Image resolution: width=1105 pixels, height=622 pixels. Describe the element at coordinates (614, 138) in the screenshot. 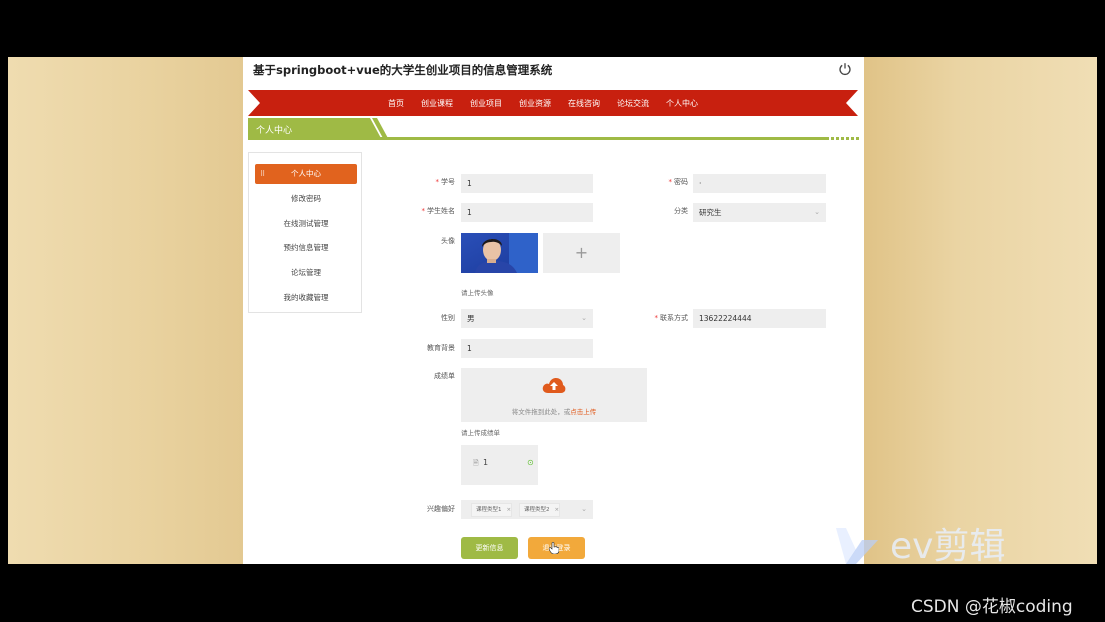

I see `section-divider` at that location.